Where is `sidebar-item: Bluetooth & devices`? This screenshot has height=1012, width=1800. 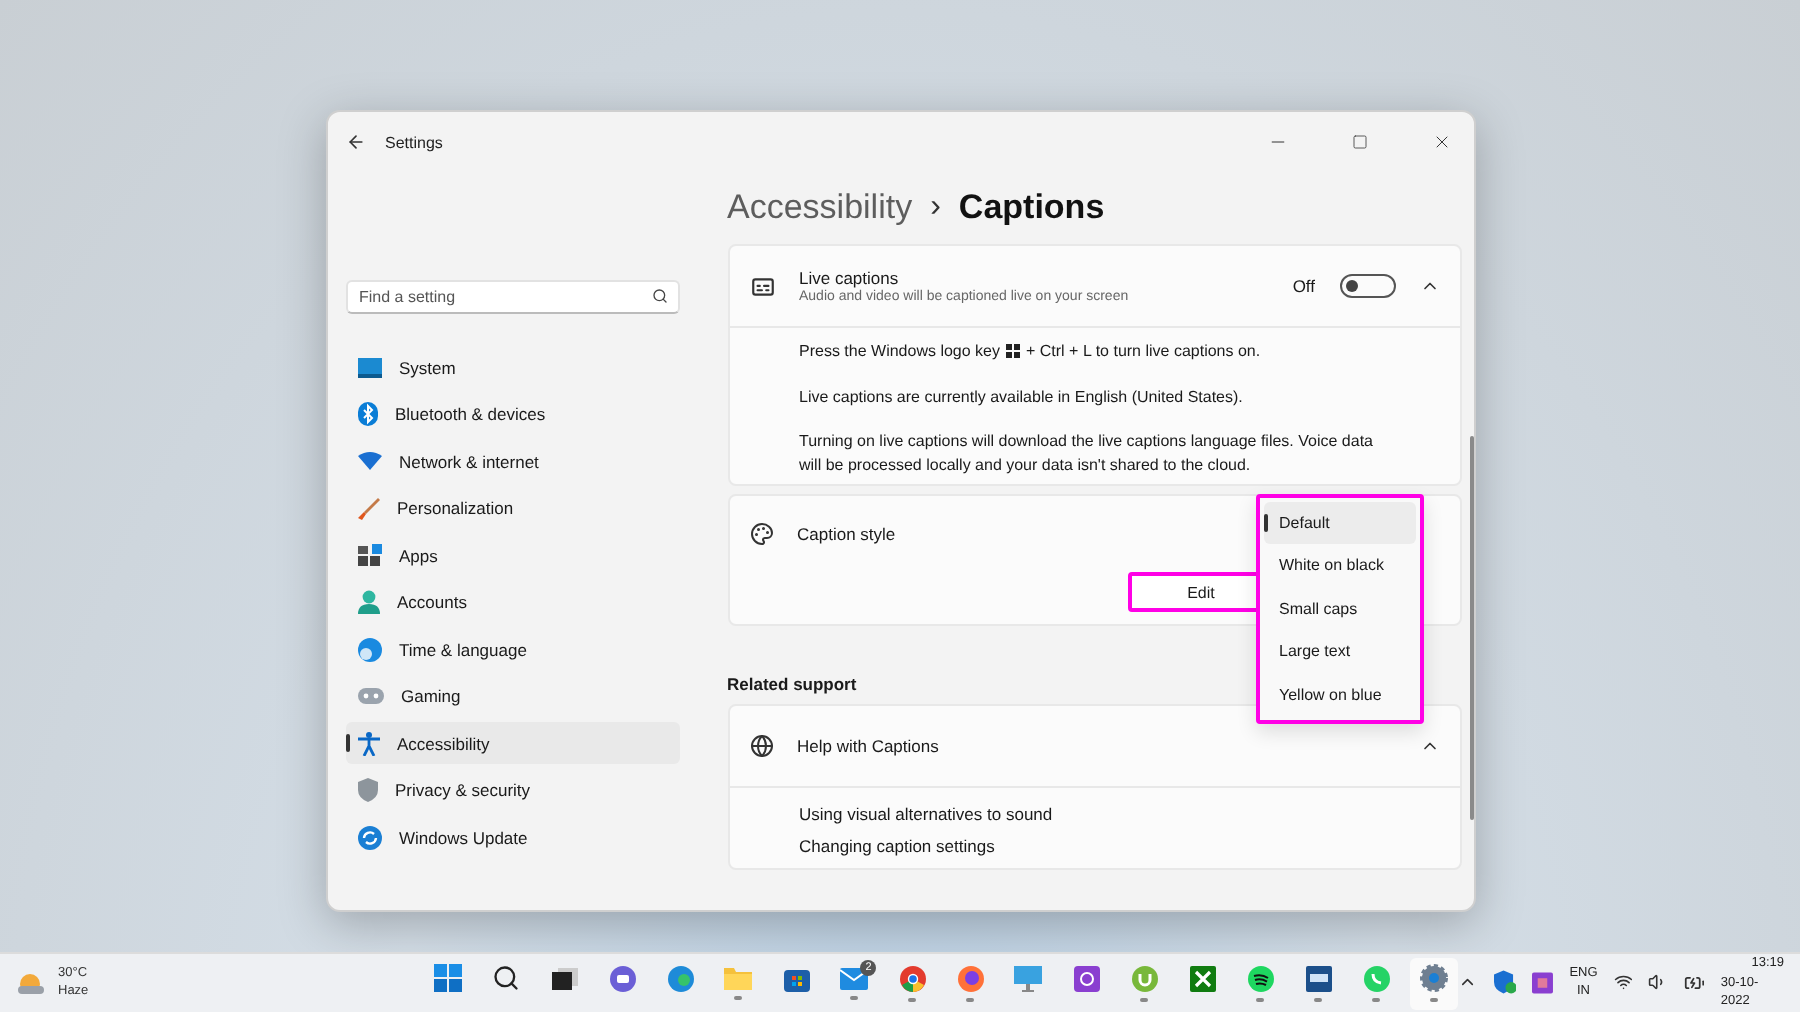 sidebar-item: Bluetooth & devices is located at coordinates (512, 414).